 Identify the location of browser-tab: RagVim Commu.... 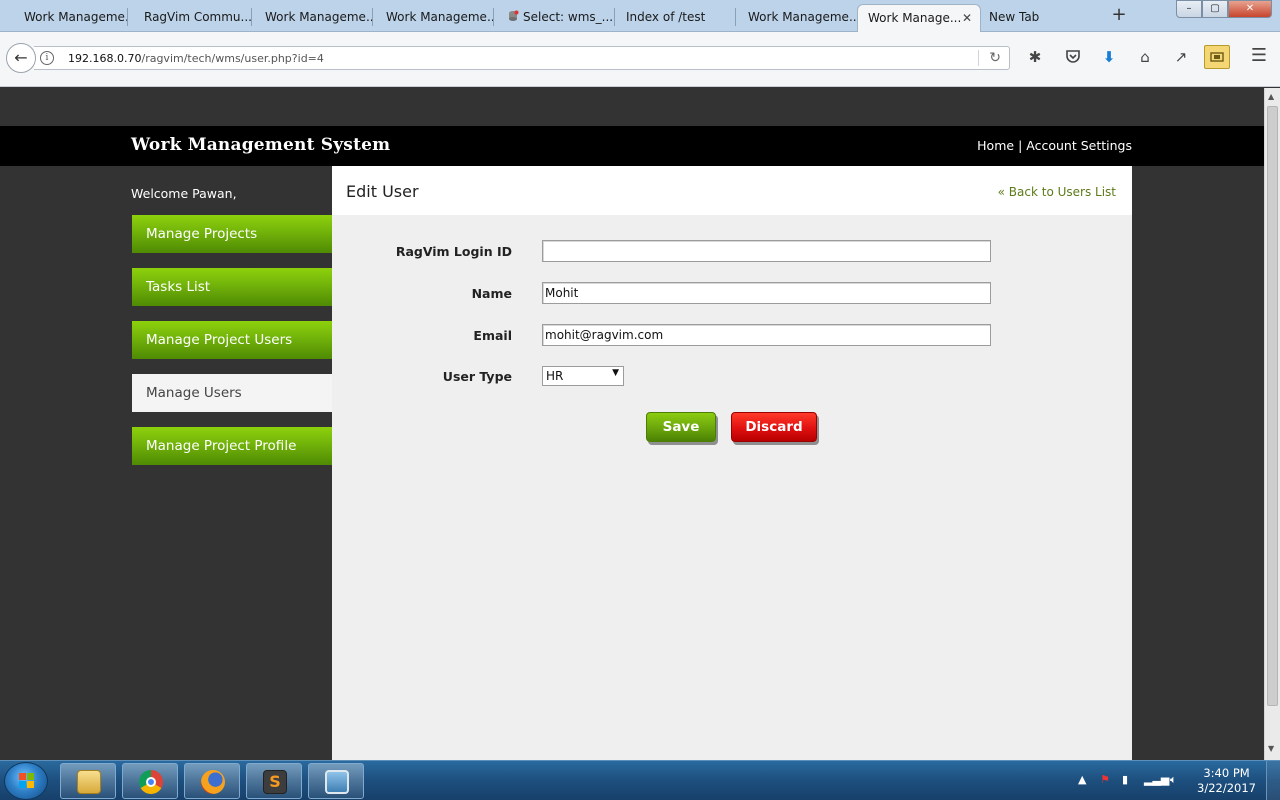
(191, 18).